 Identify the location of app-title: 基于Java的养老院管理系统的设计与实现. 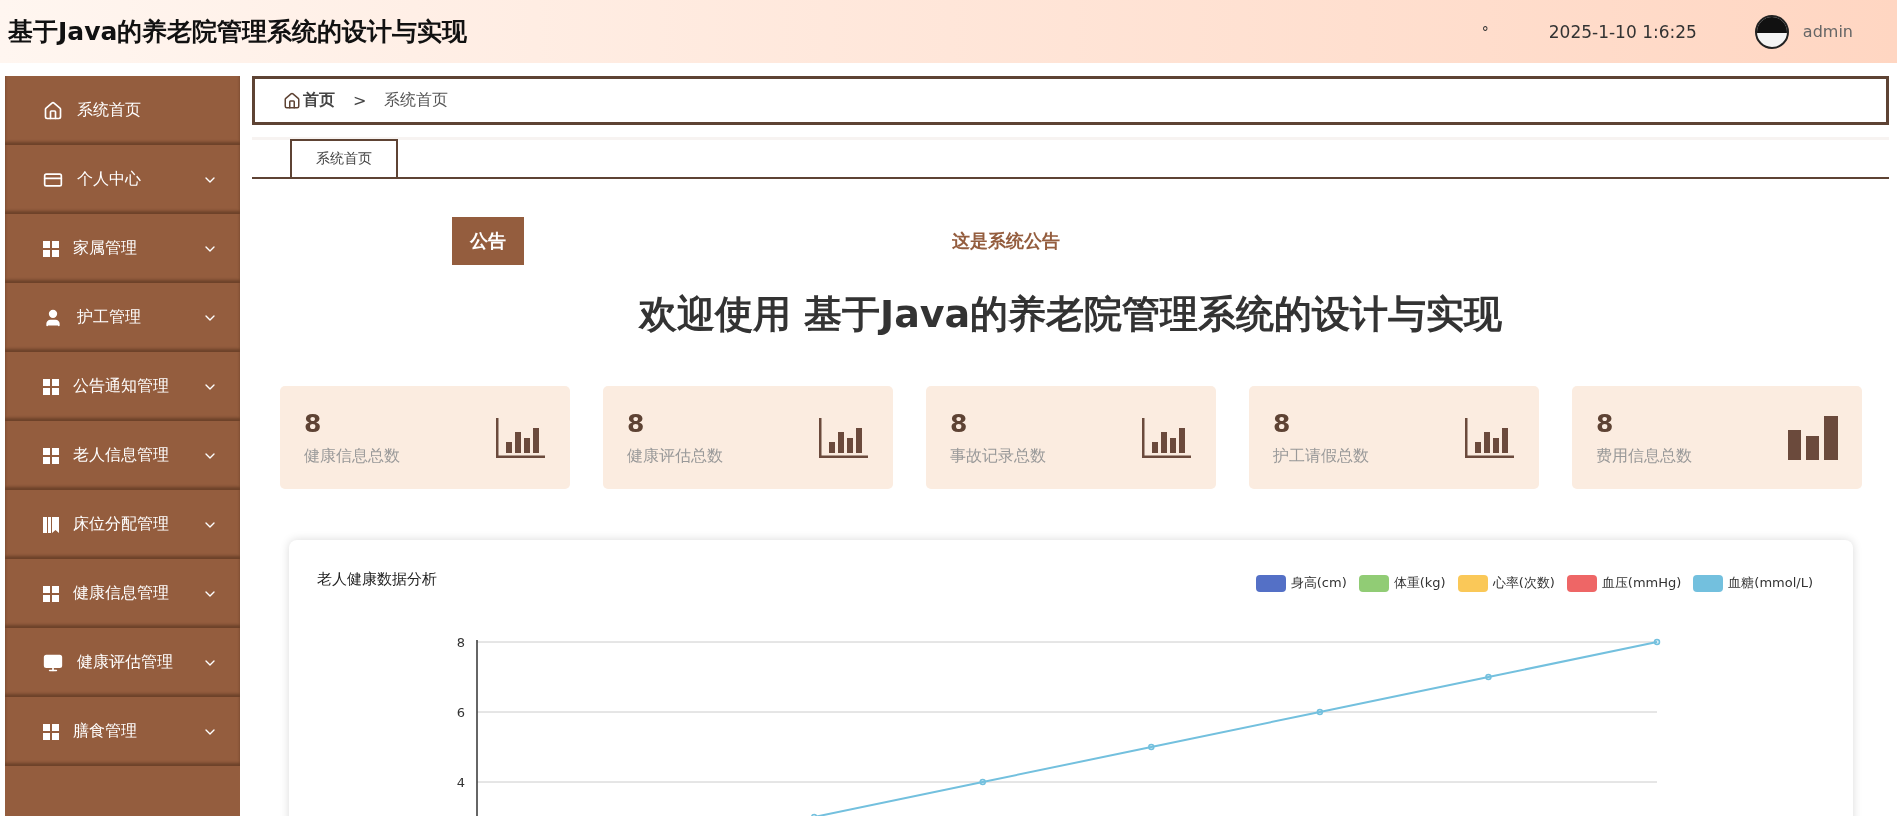
(238, 32).